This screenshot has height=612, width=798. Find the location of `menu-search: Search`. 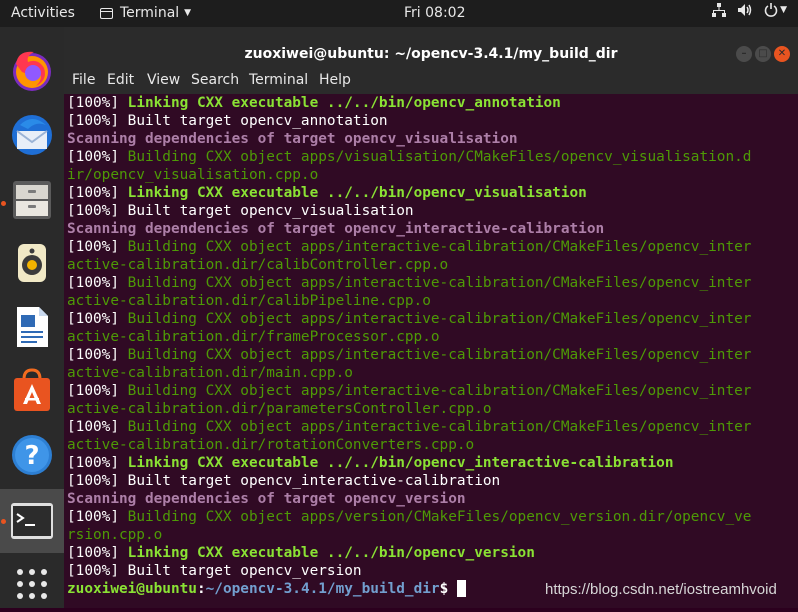

menu-search: Search is located at coordinates (215, 80).